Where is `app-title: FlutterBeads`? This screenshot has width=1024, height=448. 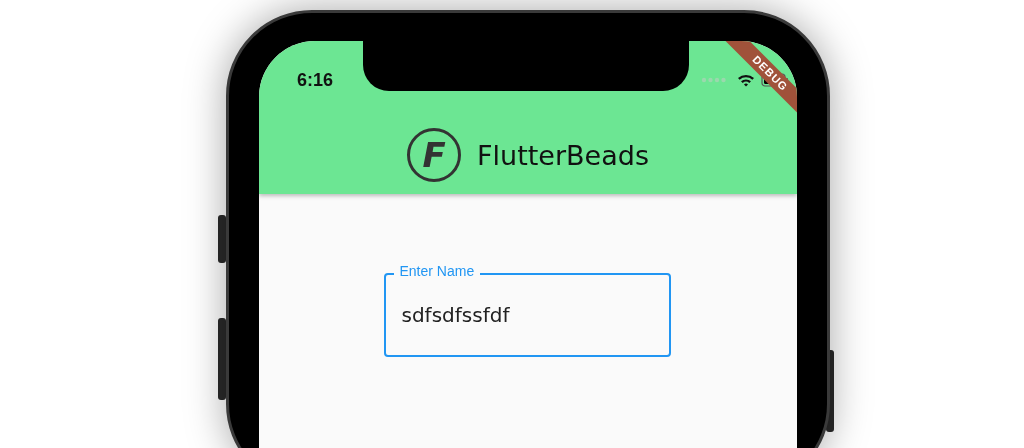
app-title: FlutterBeads is located at coordinates (563, 155).